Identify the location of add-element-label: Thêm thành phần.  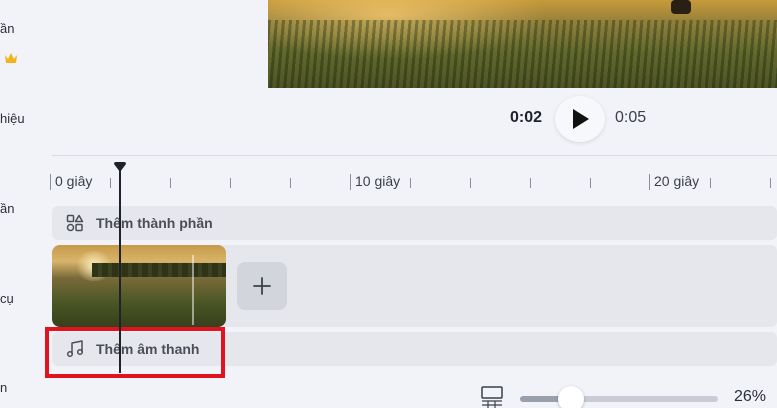
(154, 223).